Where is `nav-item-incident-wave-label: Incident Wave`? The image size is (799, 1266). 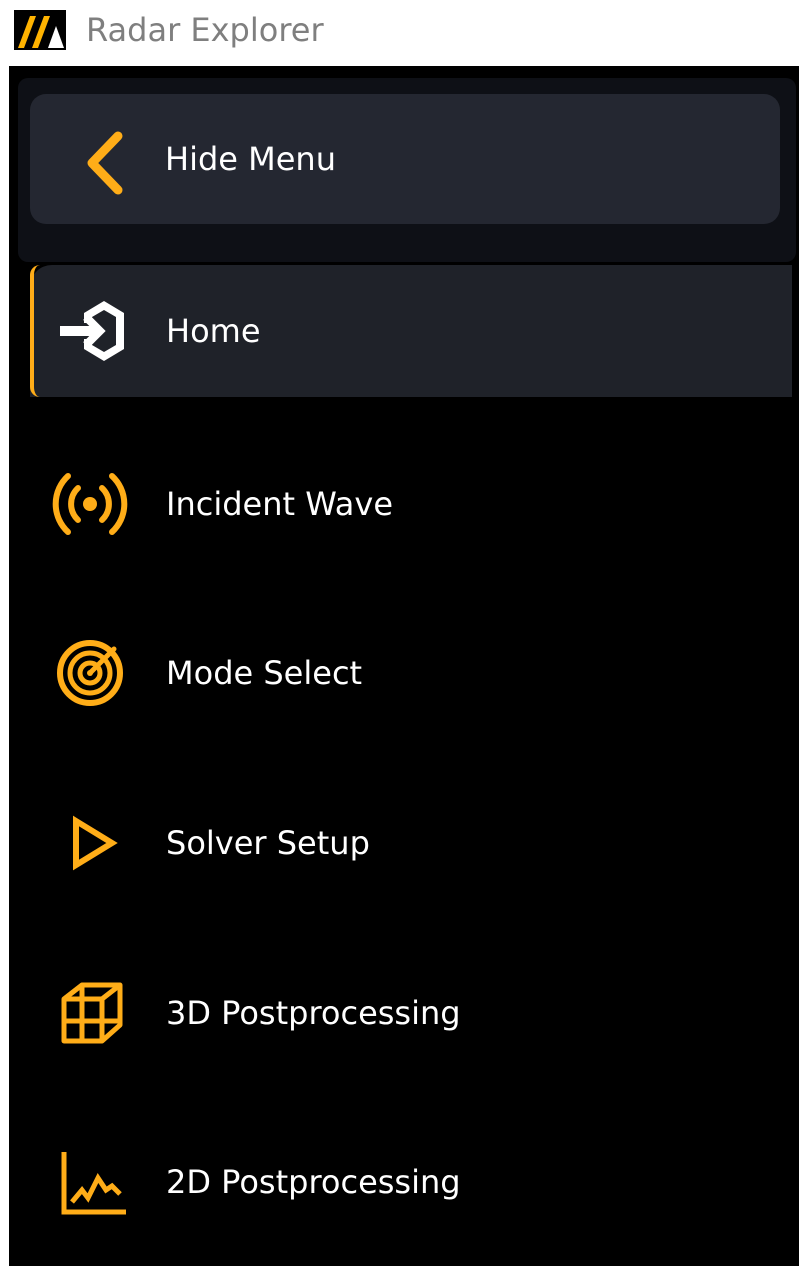 nav-item-incident-wave-label: Incident Wave is located at coordinates (280, 504).